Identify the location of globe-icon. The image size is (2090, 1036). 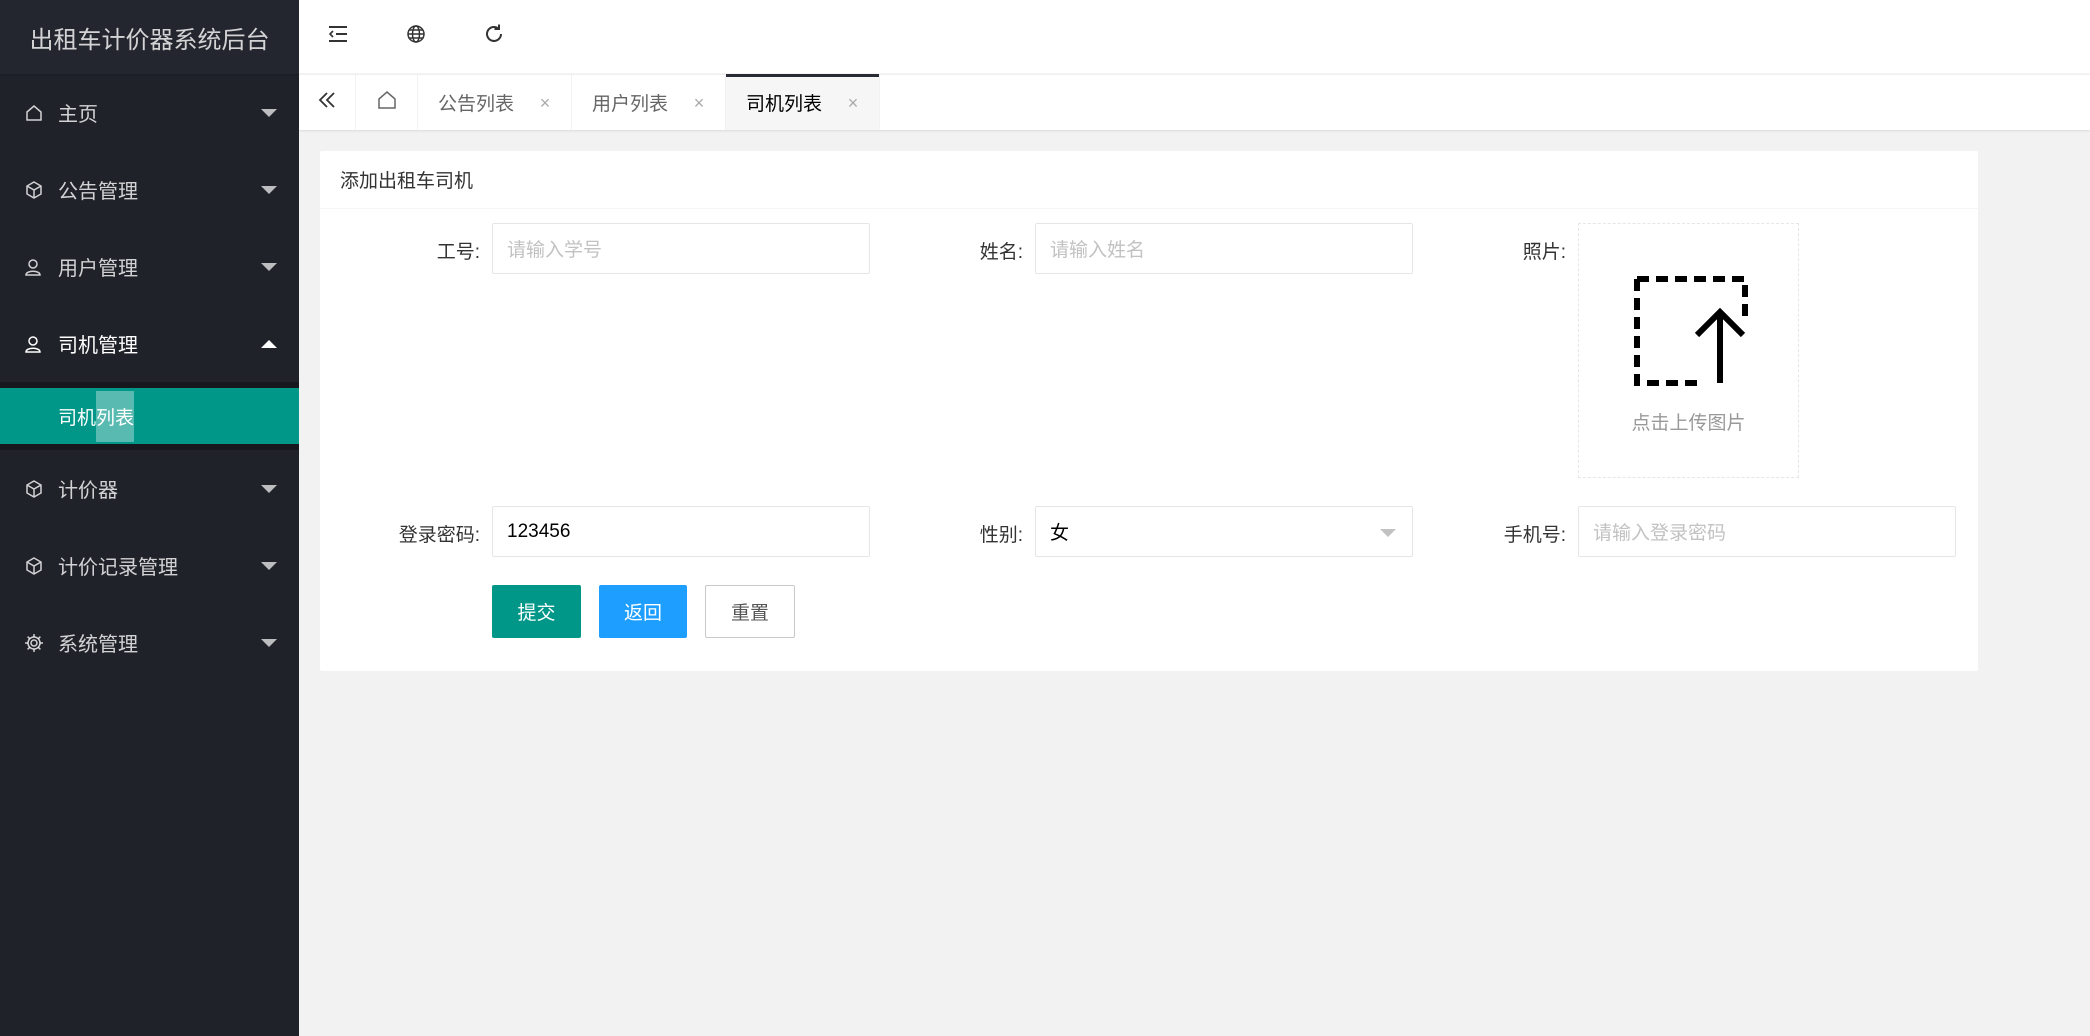
(416, 36).